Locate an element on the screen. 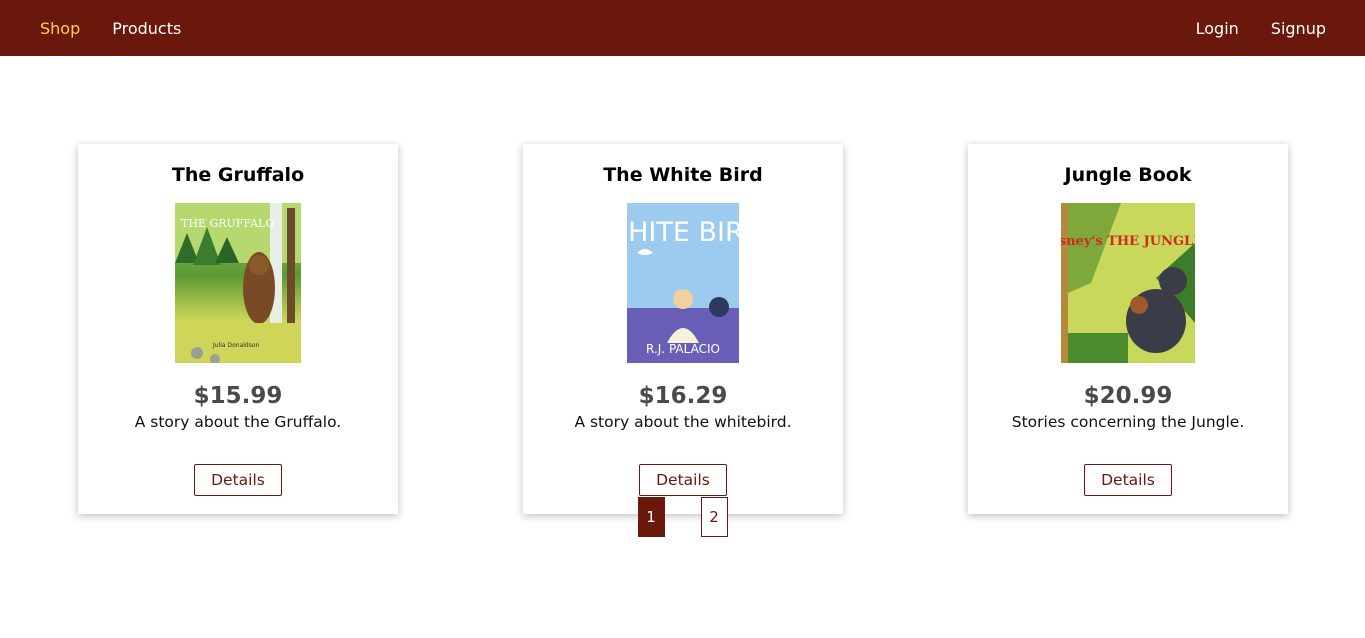 The height and width of the screenshot is (638, 1365). main-nav: Shop Products is located at coordinates (126, 28).